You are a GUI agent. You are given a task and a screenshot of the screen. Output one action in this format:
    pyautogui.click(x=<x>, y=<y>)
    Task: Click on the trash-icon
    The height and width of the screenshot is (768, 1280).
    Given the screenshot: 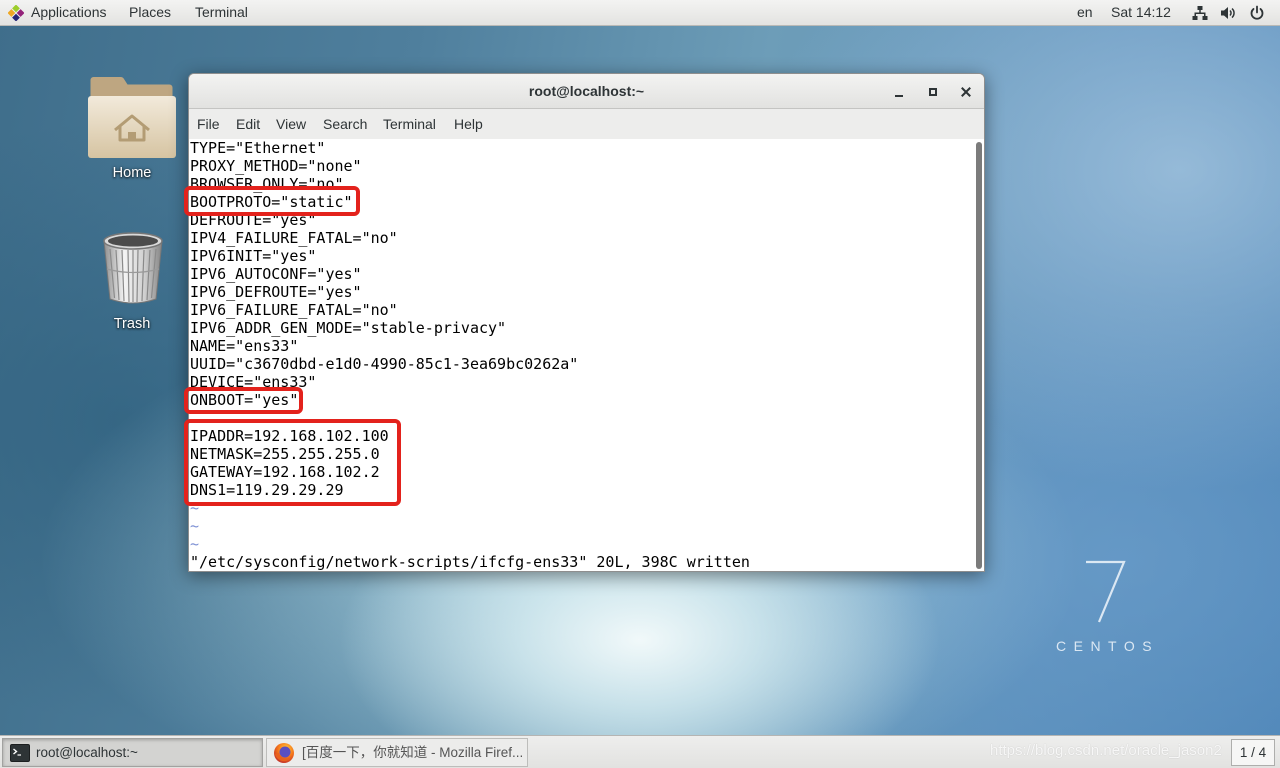 What is the action you would take?
    pyautogui.click(x=133, y=268)
    